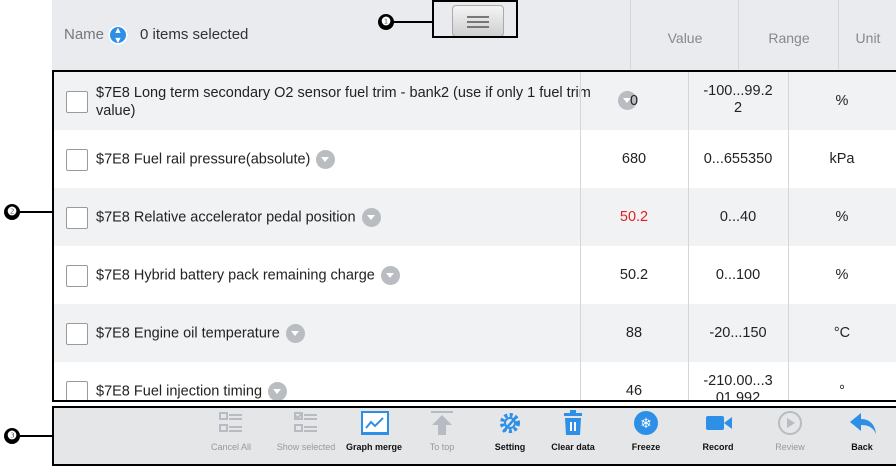 The width and height of the screenshot is (896, 466). What do you see at coordinates (738, 333) in the screenshot?
I see `parameter-range: -20...150` at bounding box center [738, 333].